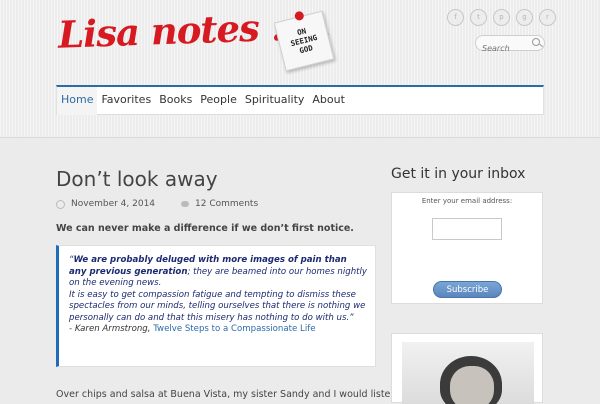 The height and width of the screenshot is (404, 600). What do you see at coordinates (185, 204) in the screenshot?
I see `comment-icon` at bounding box center [185, 204].